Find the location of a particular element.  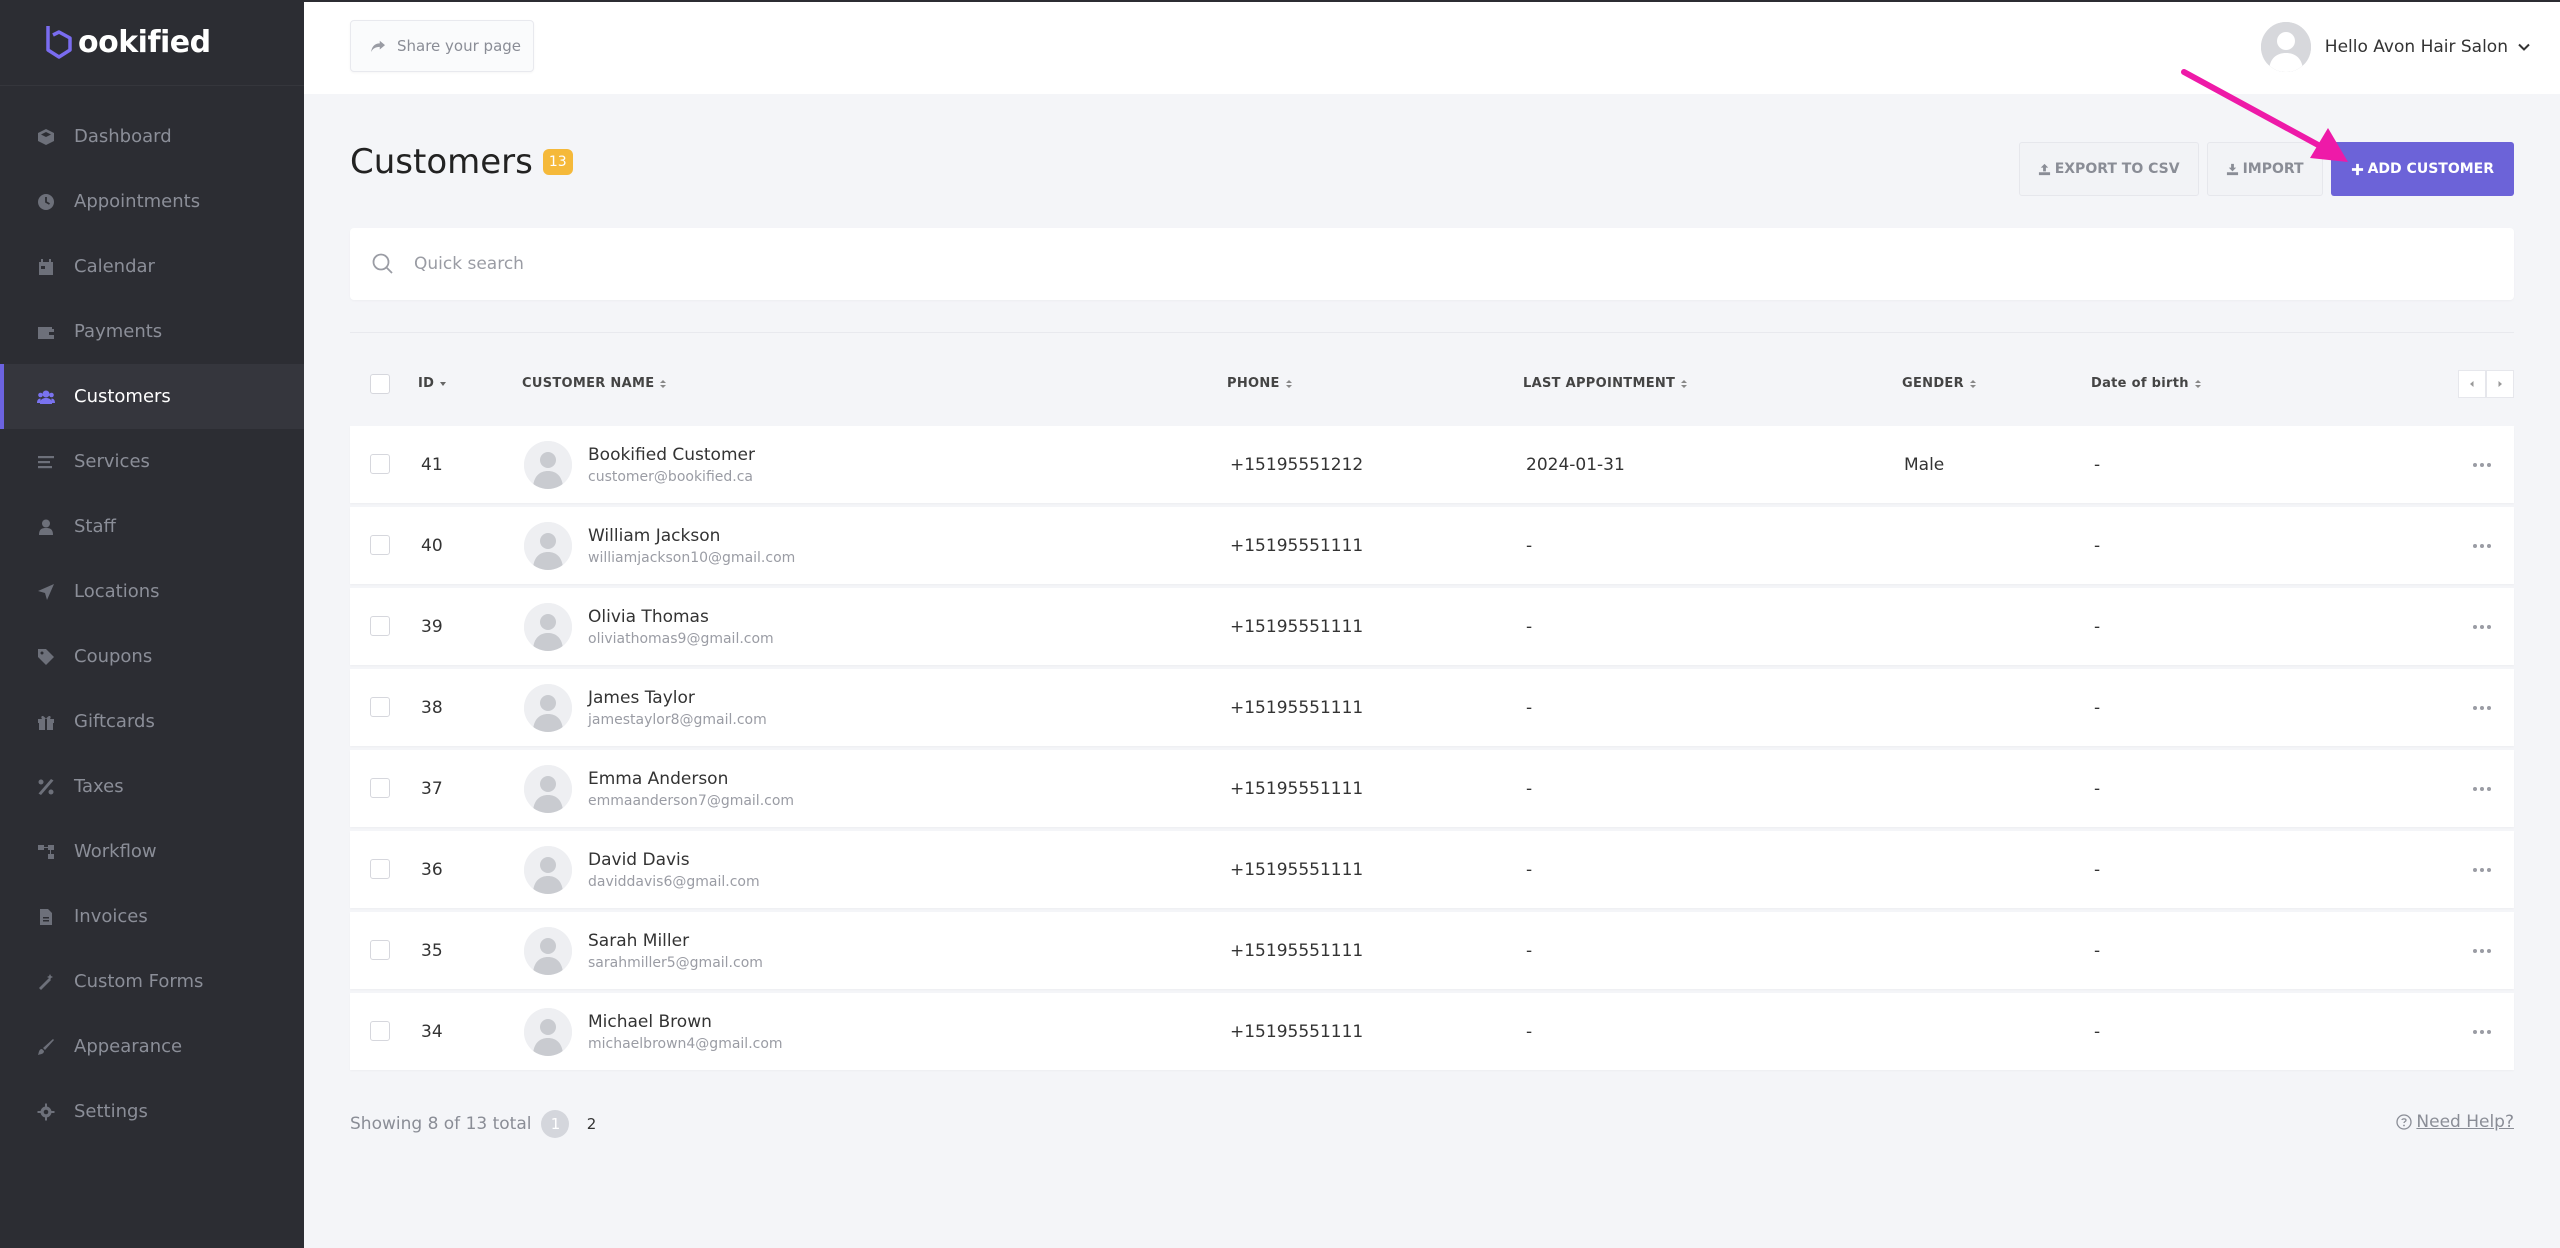

sidebar-item-label: Custom Forms is located at coordinates (139, 981).